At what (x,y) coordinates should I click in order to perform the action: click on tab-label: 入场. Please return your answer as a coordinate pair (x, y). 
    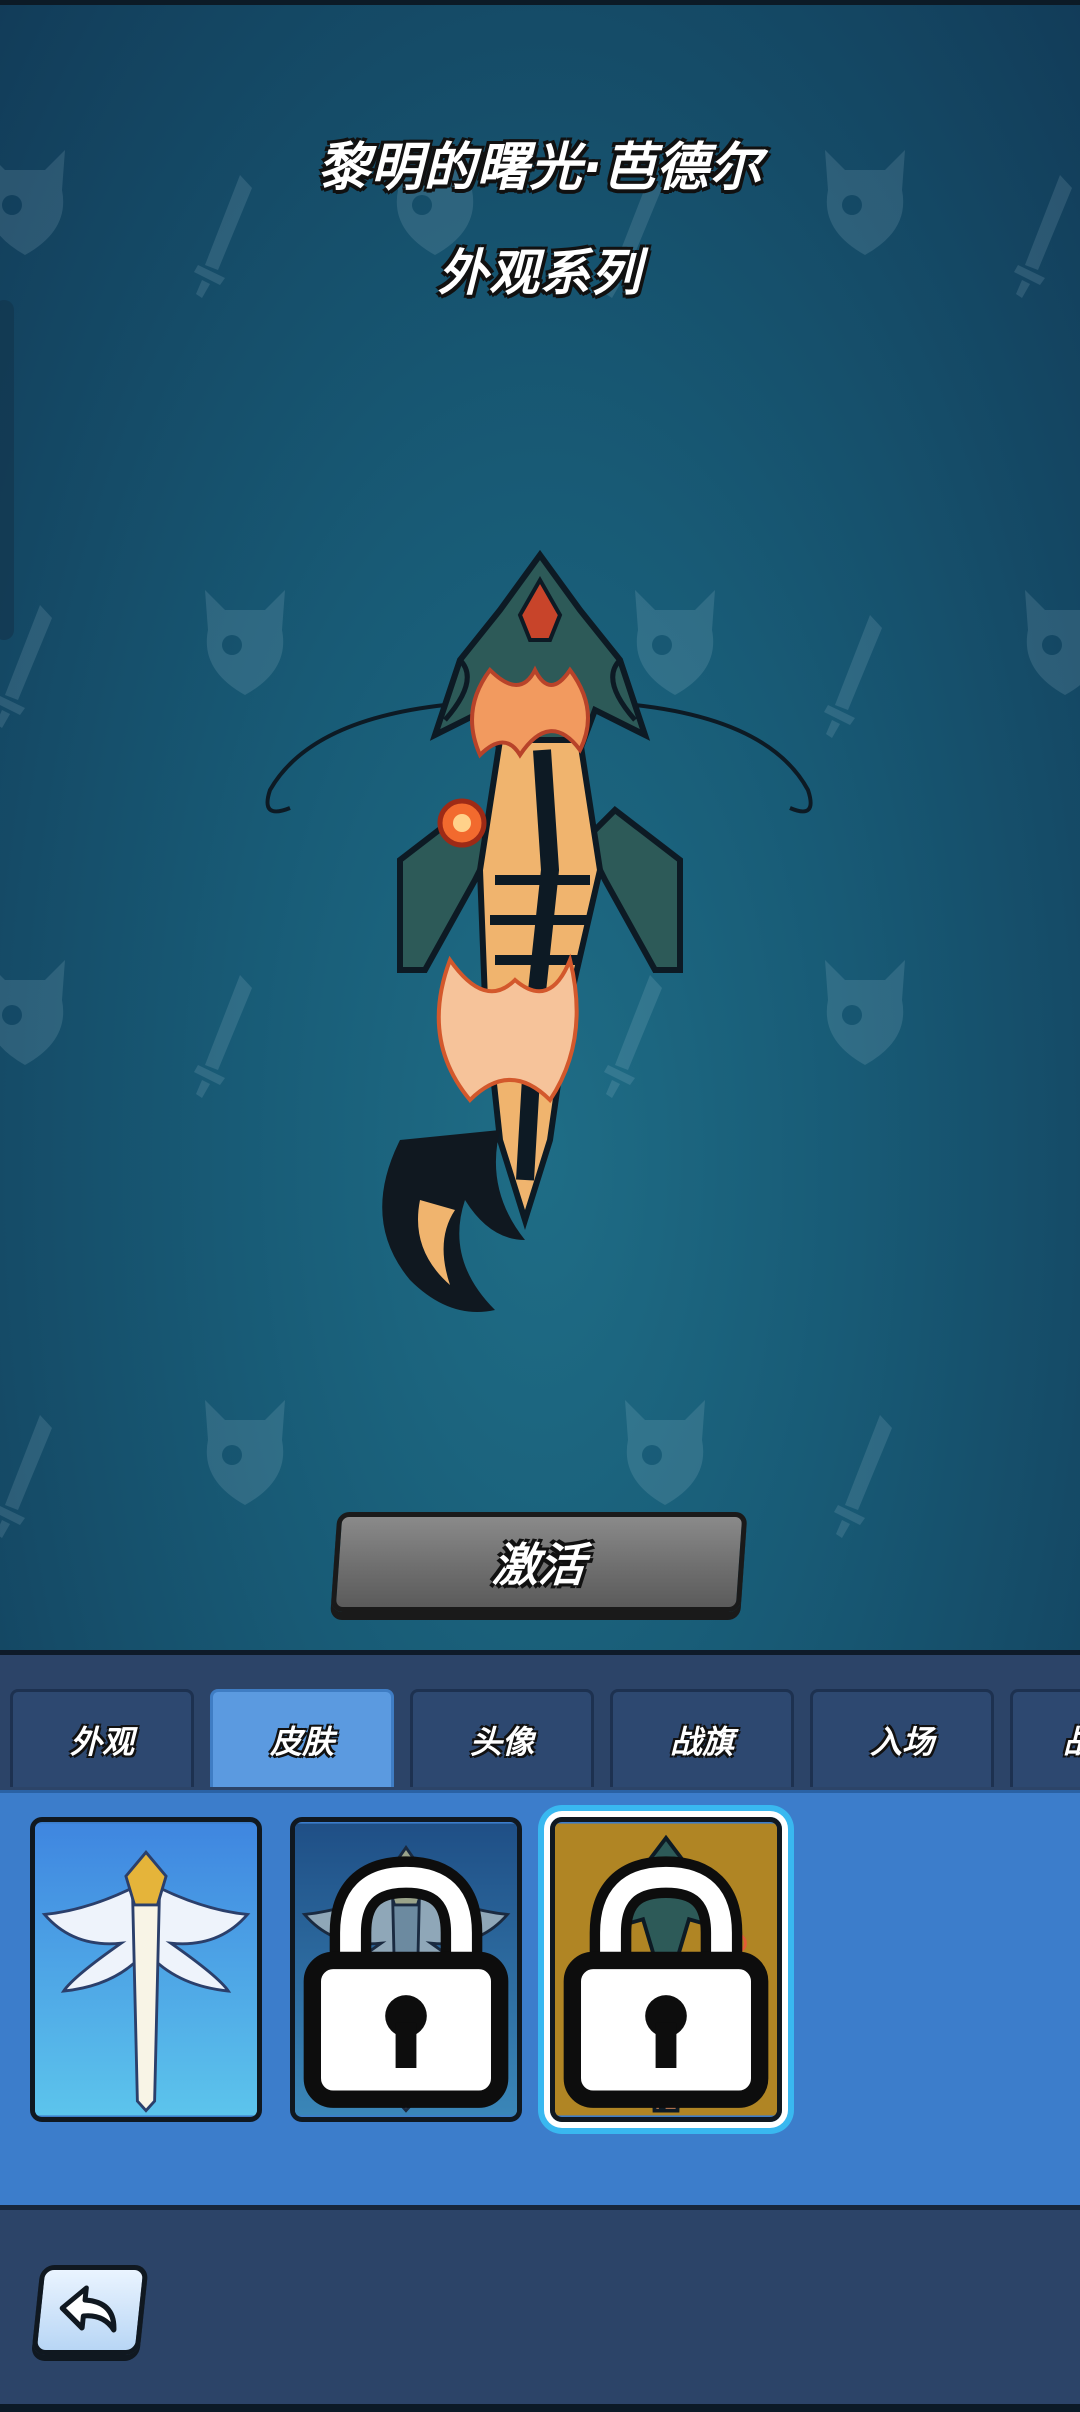
    Looking at the image, I should click on (901, 1741).